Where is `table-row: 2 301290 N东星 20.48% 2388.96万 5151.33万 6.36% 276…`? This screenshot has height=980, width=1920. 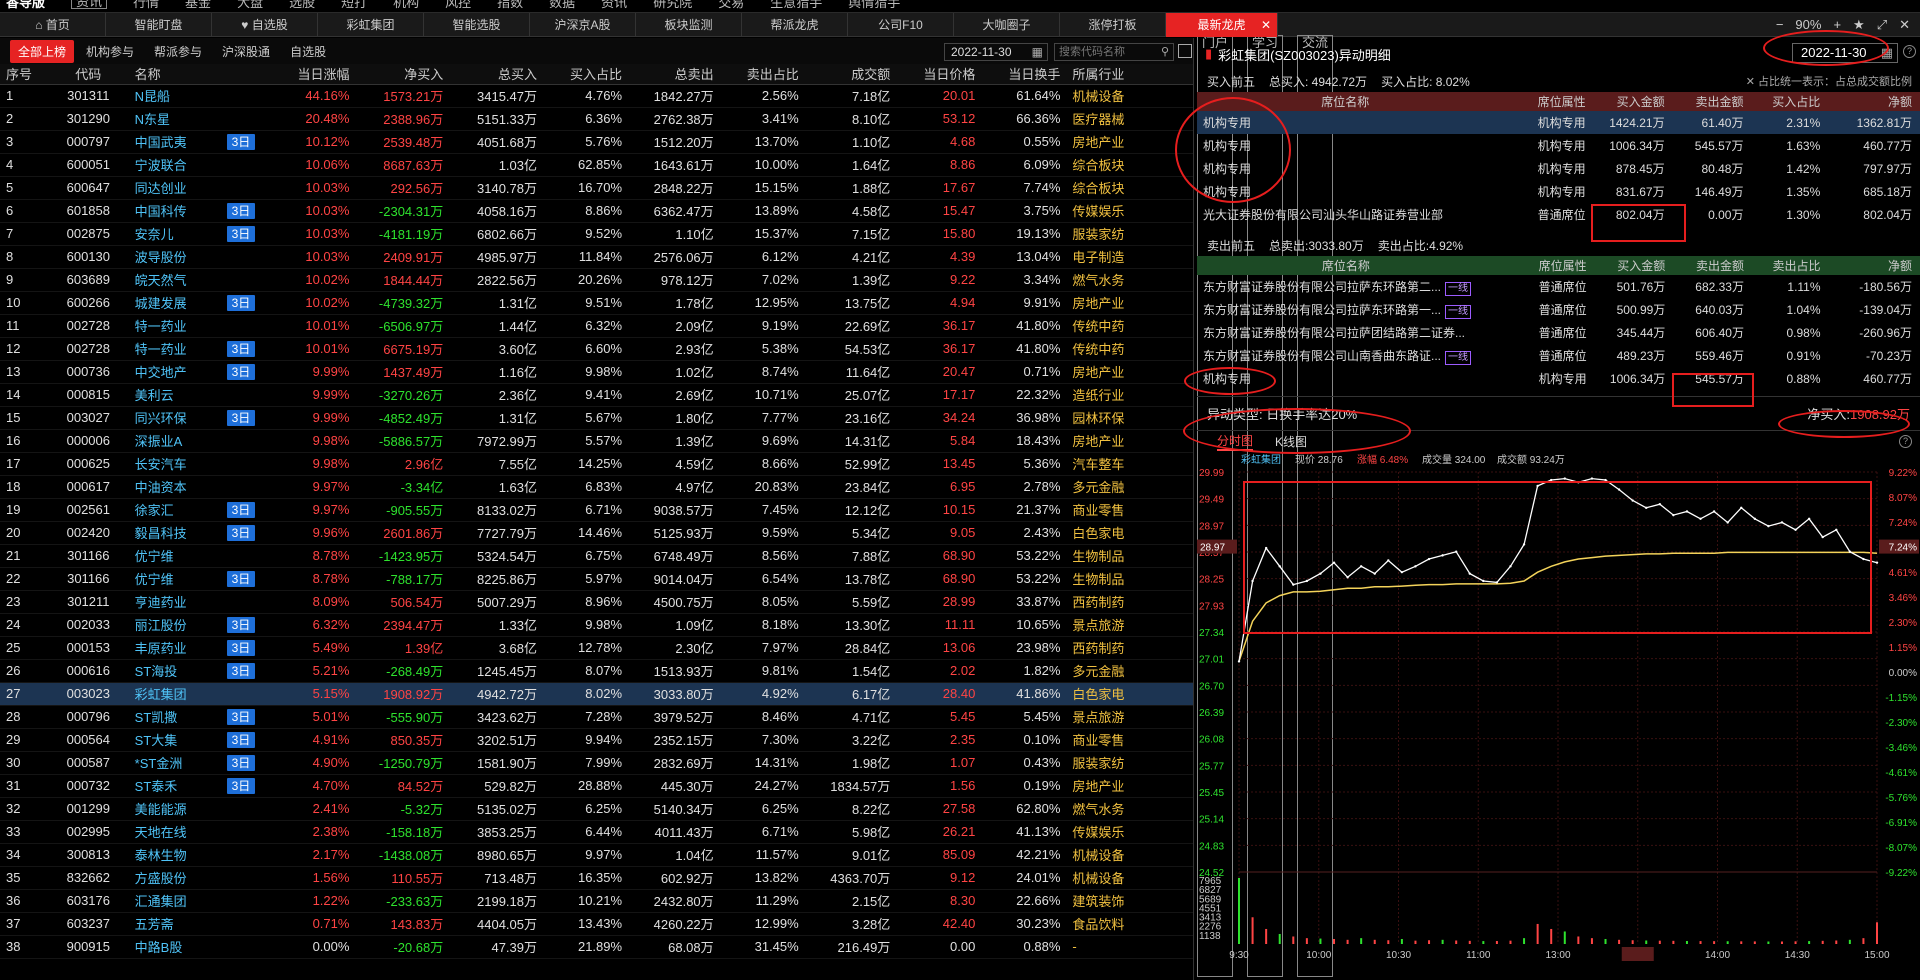 table-row: 2 301290 N东星 20.48% 2388.96万 5151.33万 6.36% 276… is located at coordinates (596, 119).